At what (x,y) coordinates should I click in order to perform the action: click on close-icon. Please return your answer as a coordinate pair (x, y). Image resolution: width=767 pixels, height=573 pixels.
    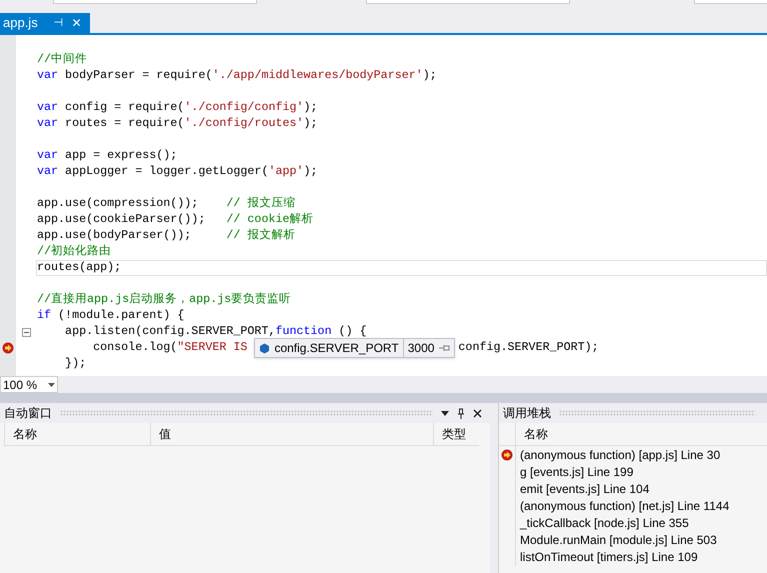
    Looking at the image, I should click on (477, 413).